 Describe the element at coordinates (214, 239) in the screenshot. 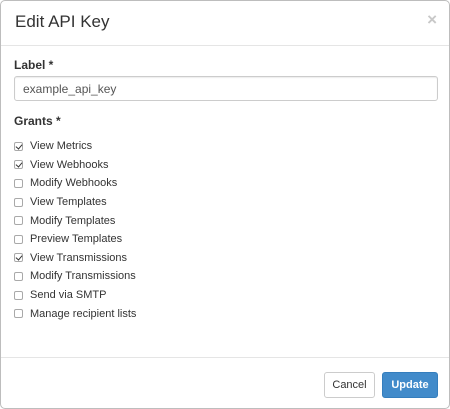

I see `grant-preview-templates: Preview Templates` at that location.